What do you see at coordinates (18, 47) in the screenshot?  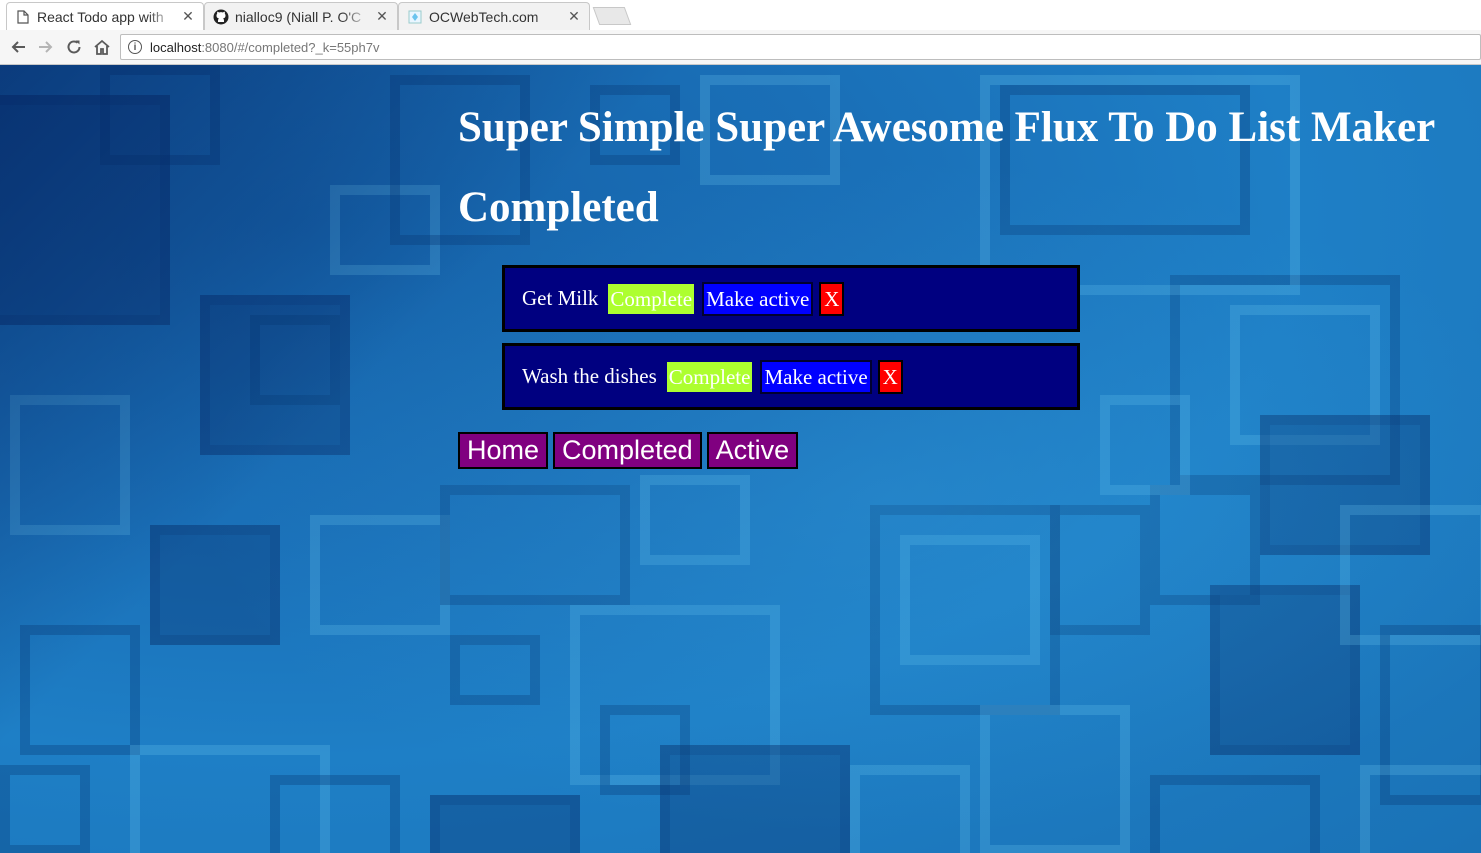 I see `back-arrow-icon` at bounding box center [18, 47].